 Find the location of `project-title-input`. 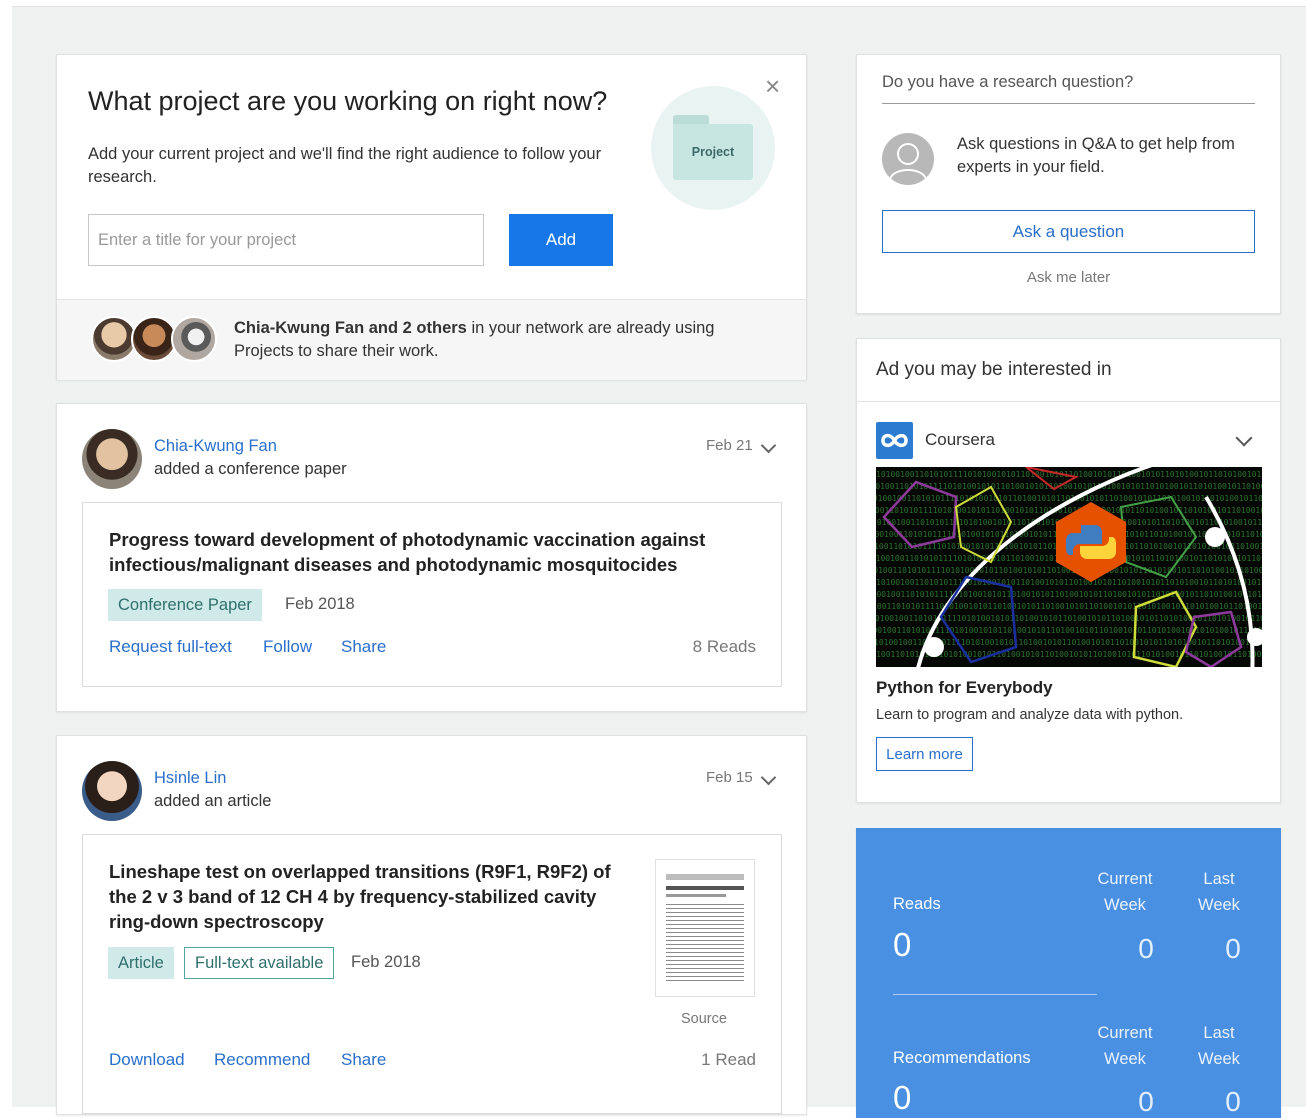

project-title-input is located at coordinates (286, 240).